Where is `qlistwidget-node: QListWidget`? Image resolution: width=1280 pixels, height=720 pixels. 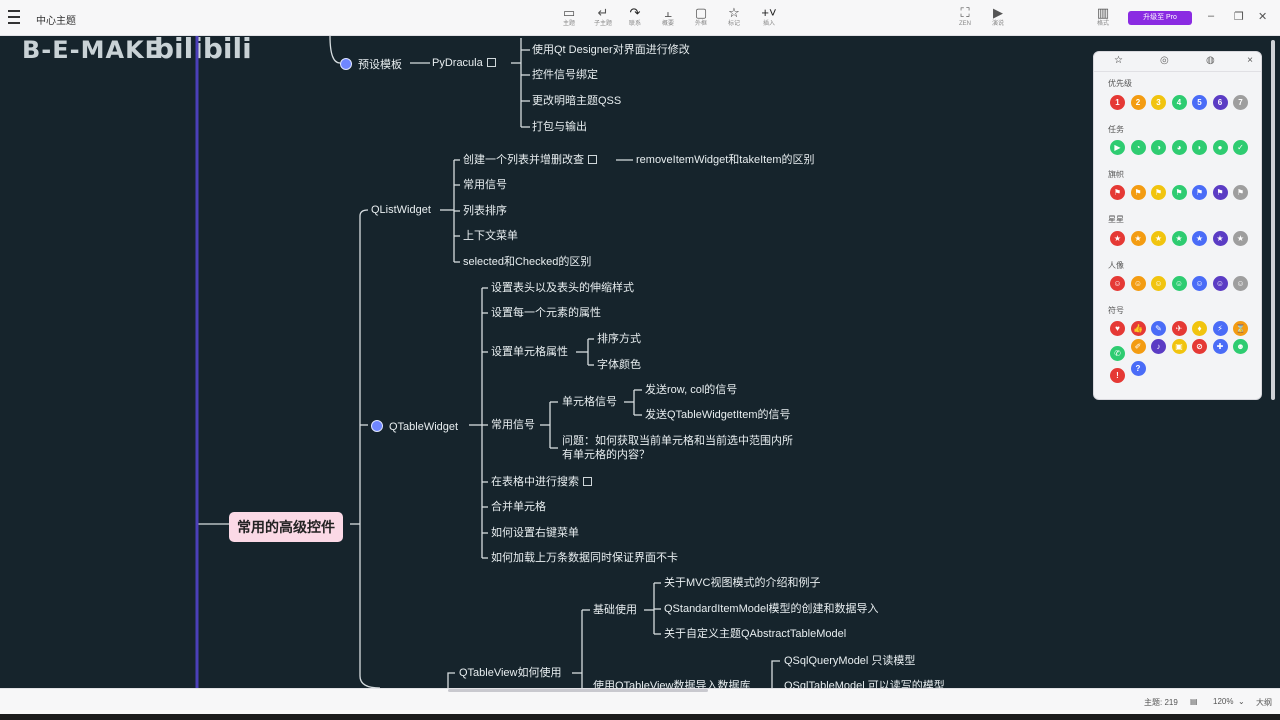 qlistwidget-node: QListWidget is located at coordinates (401, 210).